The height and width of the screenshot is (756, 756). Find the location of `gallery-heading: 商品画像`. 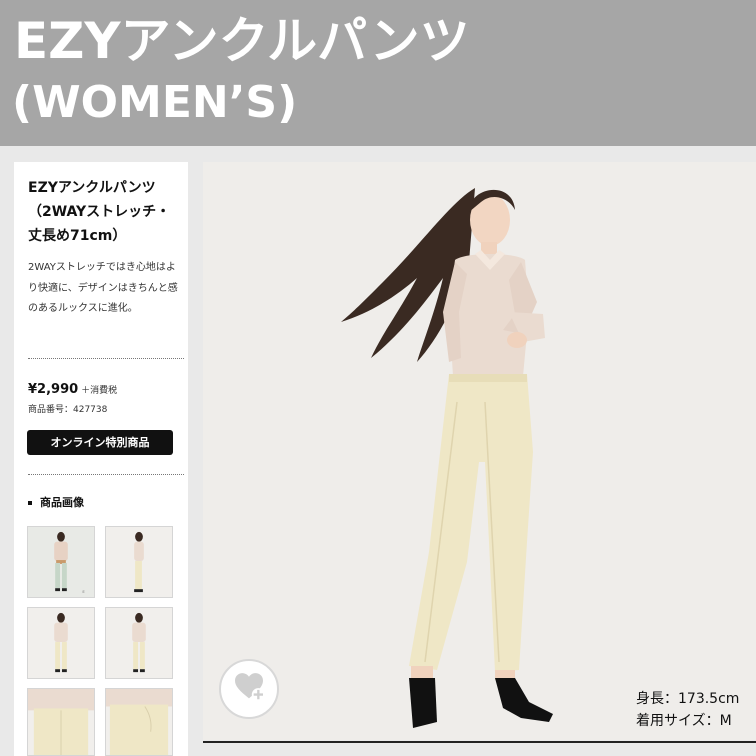

gallery-heading: 商品画像 is located at coordinates (56, 502).